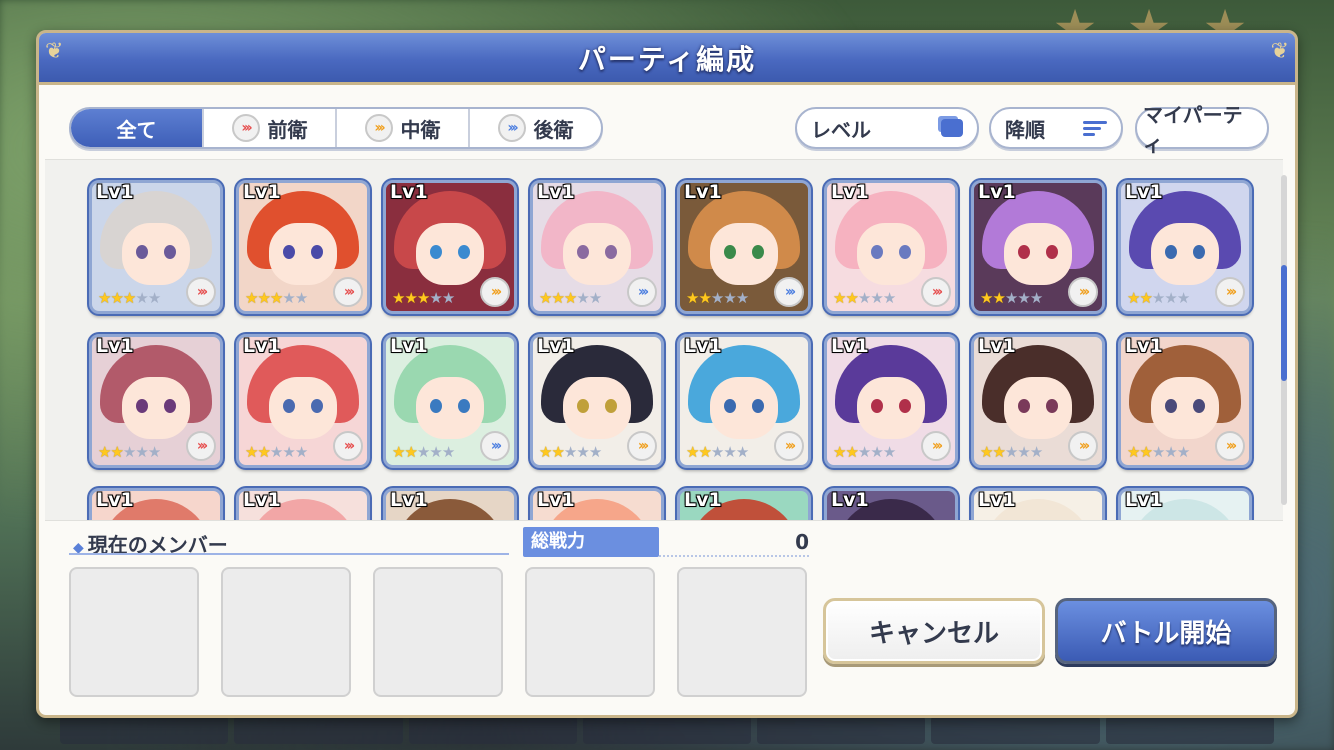  What do you see at coordinates (535, 128) in the screenshot?
I see `tab-back: ››› 後衛` at bounding box center [535, 128].